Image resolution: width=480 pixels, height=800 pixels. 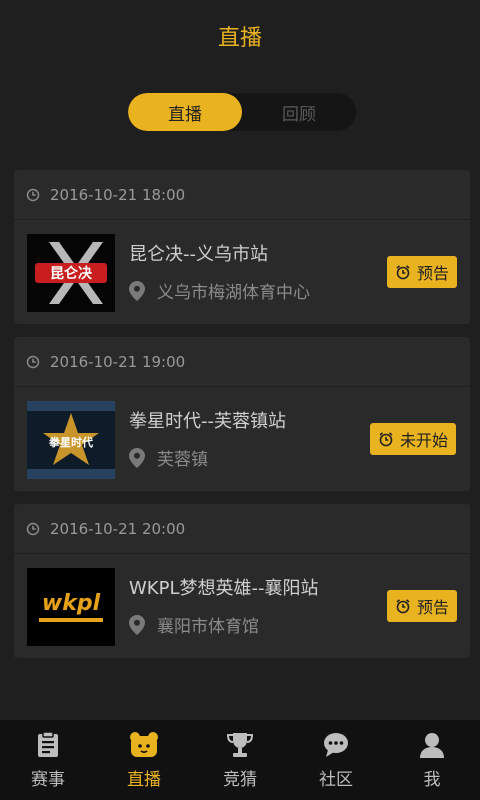 What do you see at coordinates (198, 254) in the screenshot?
I see `event-title: 昆仑决--义乌市站` at bounding box center [198, 254].